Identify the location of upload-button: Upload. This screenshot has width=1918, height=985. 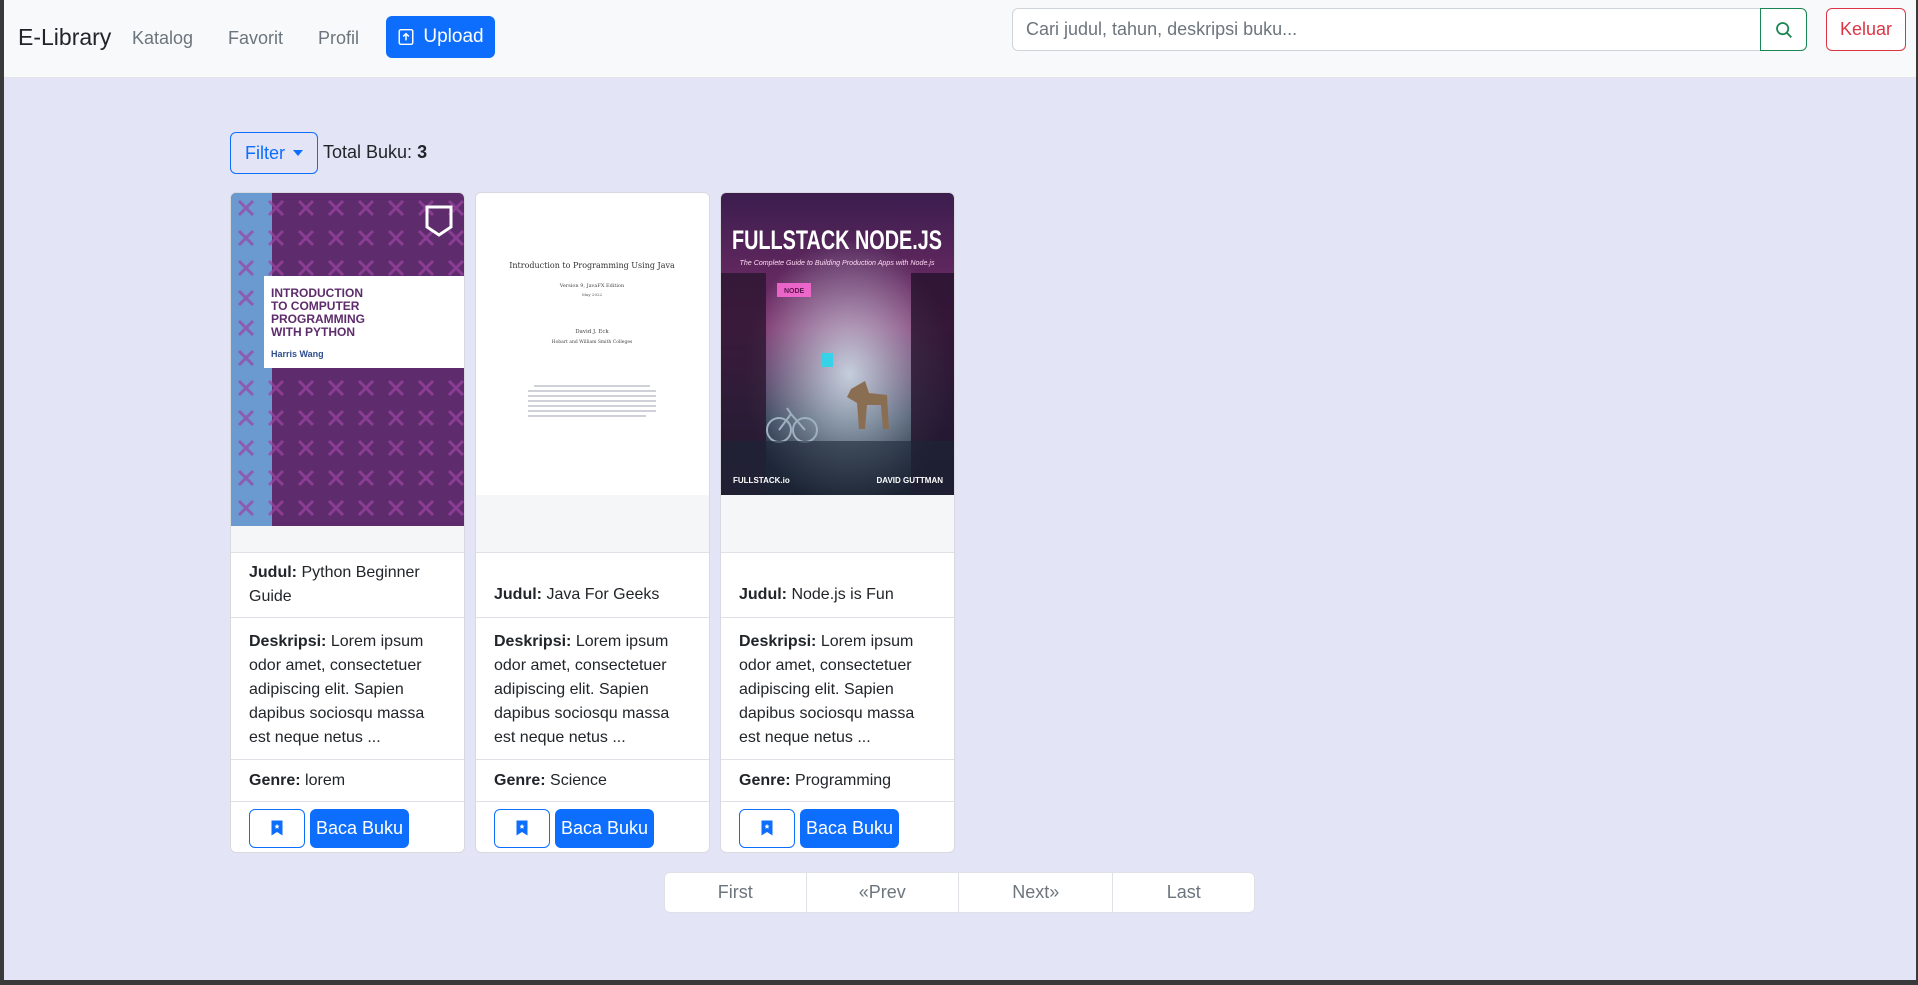
(440, 37).